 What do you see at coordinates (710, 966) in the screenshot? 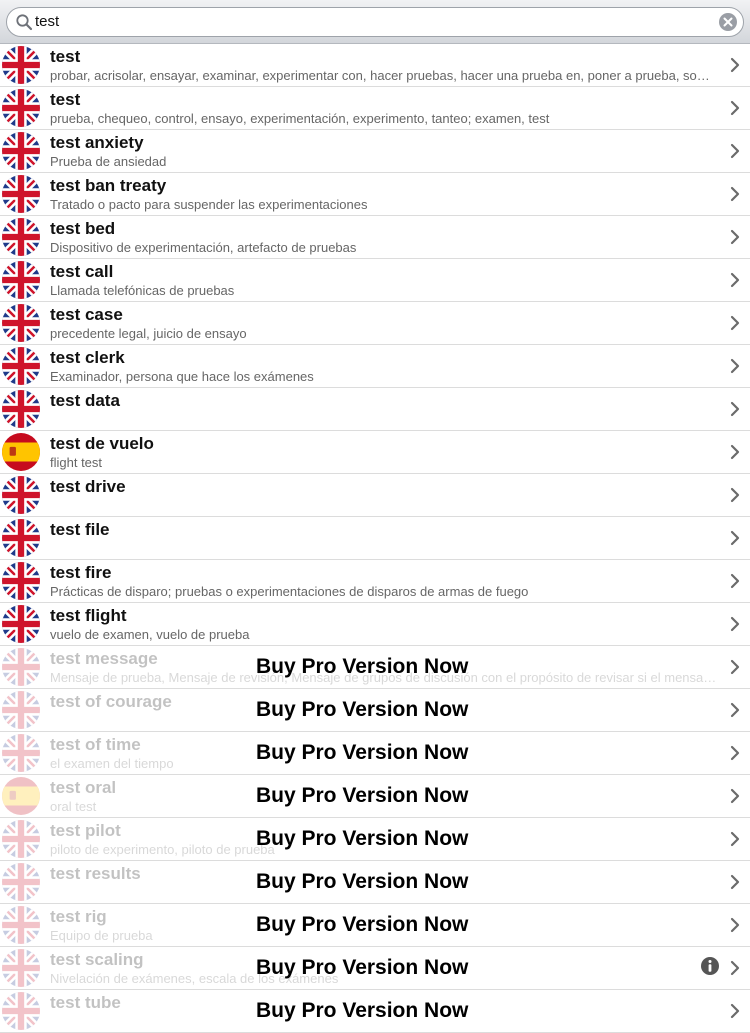
I see `info-icon` at bounding box center [710, 966].